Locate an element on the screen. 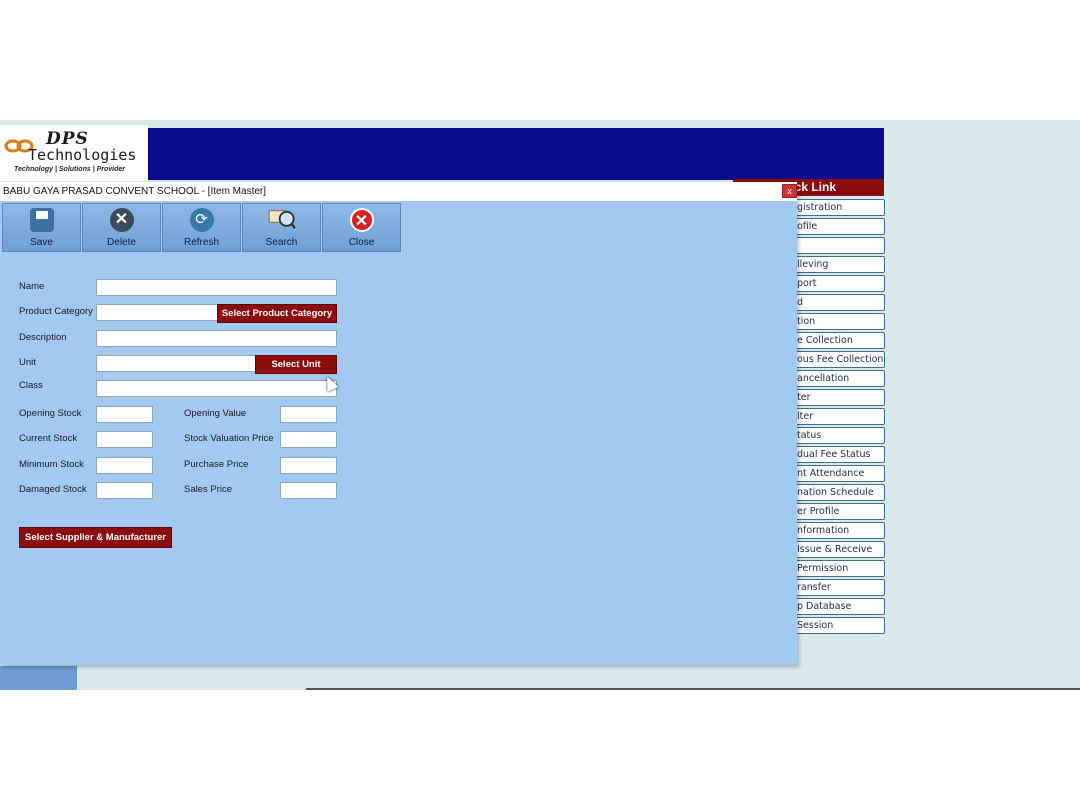 This screenshot has width=1080, height=810. close-icon: ✕ is located at coordinates (361, 220).